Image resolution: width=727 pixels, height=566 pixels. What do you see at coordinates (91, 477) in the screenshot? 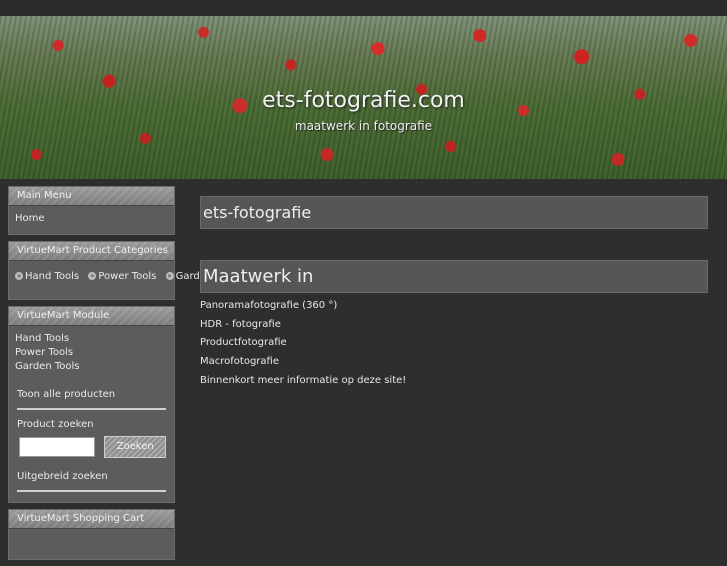
I see `advanced-search-link: Uitgebreid zoeken` at bounding box center [91, 477].